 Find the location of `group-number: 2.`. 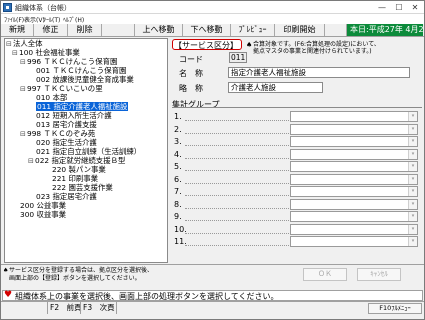

group-number: 2. is located at coordinates (178, 129).